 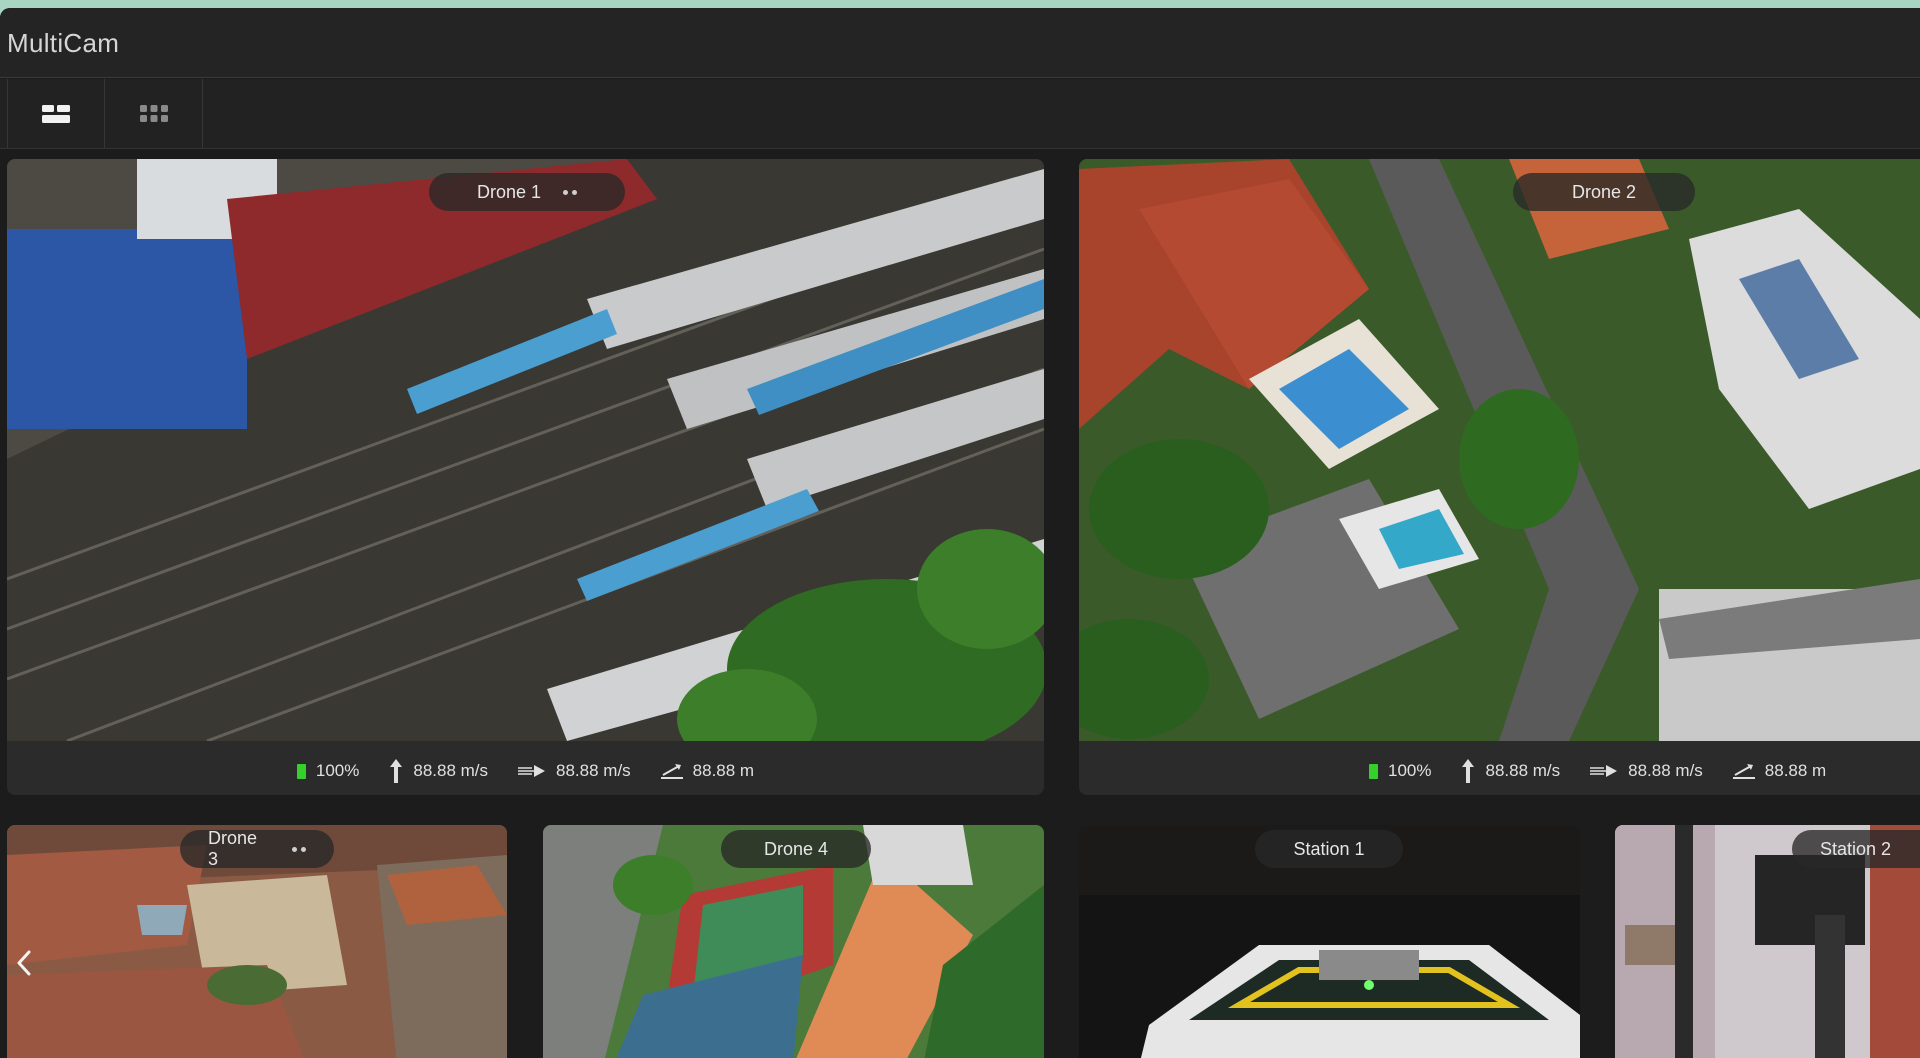 I want to click on feed-label-pill: Drone 4, so click(x=796, y=849).